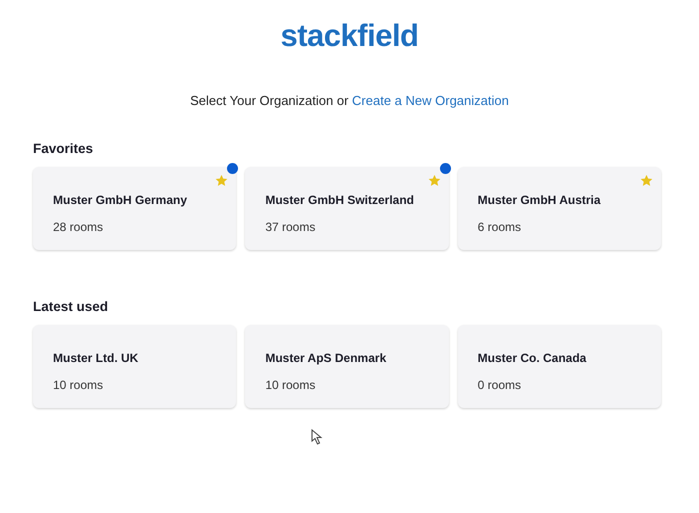 The width and height of the screenshot is (699, 513). What do you see at coordinates (78, 227) in the screenshot?
I see `room-count: 28 rooms` at bounding box center [78, 227].